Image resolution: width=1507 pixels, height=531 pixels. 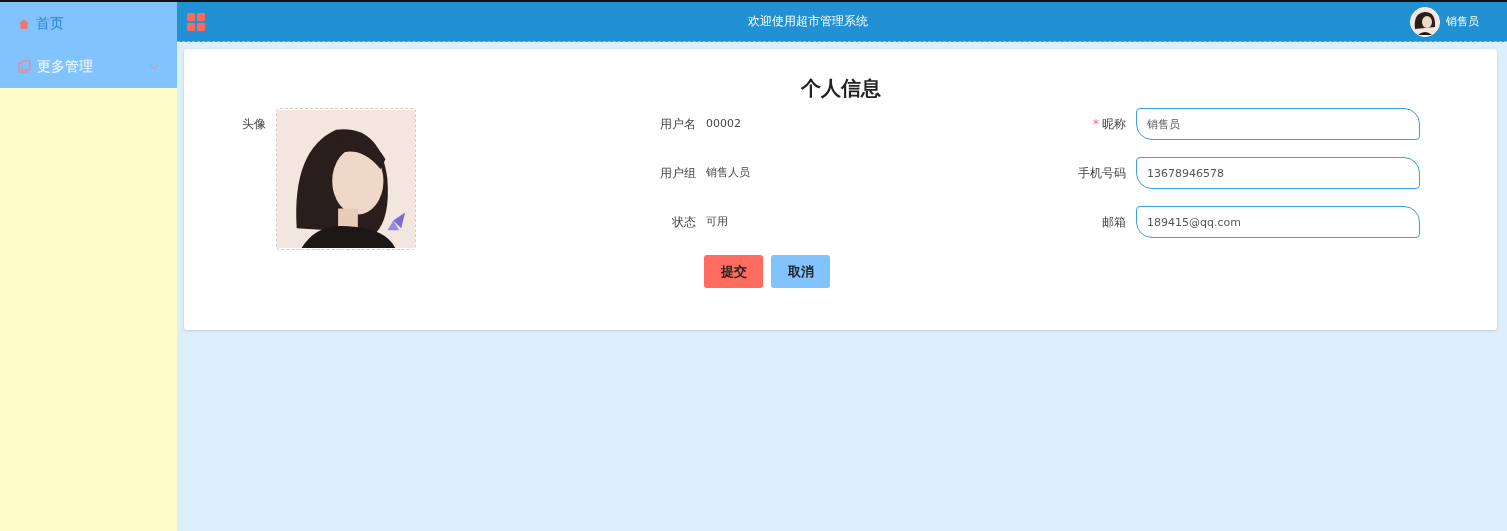 I want to click on header-title: 欢迎使用超市管理系统, so click(x=807, y=21).